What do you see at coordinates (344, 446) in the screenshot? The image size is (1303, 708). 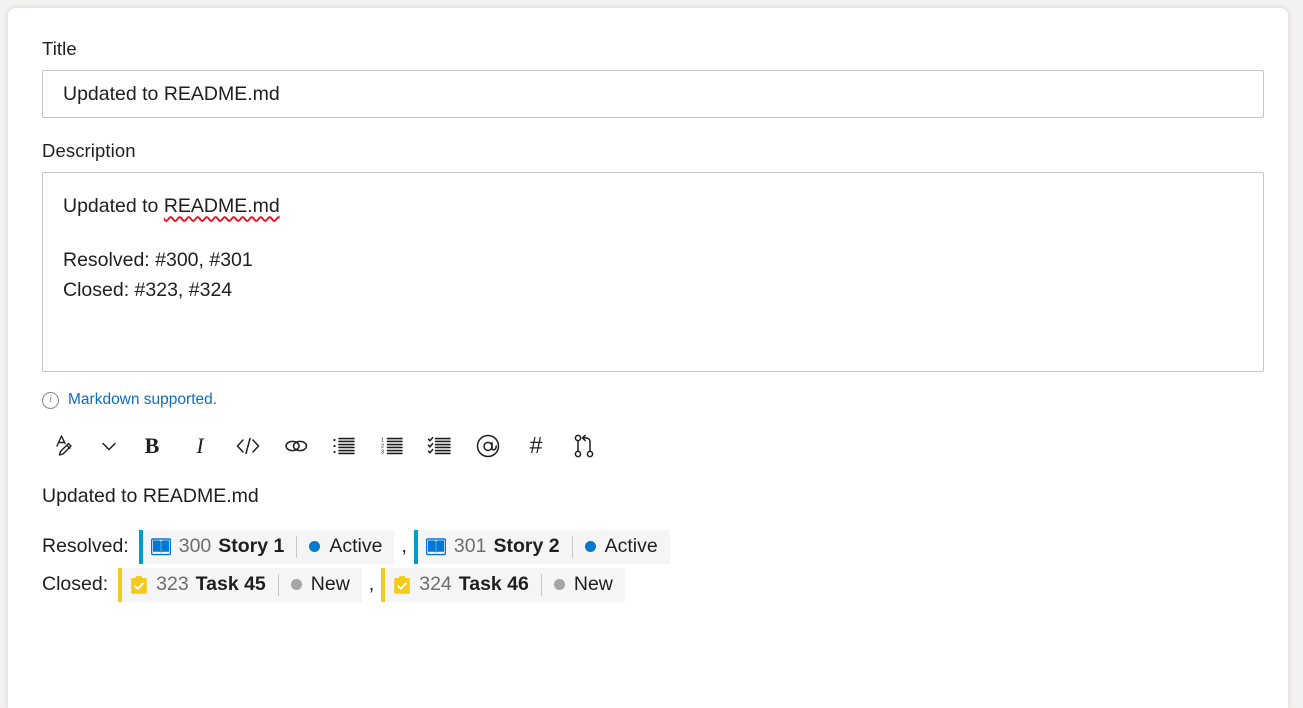 I see `bulleted-list-icon` at bounding box center [344, 446].